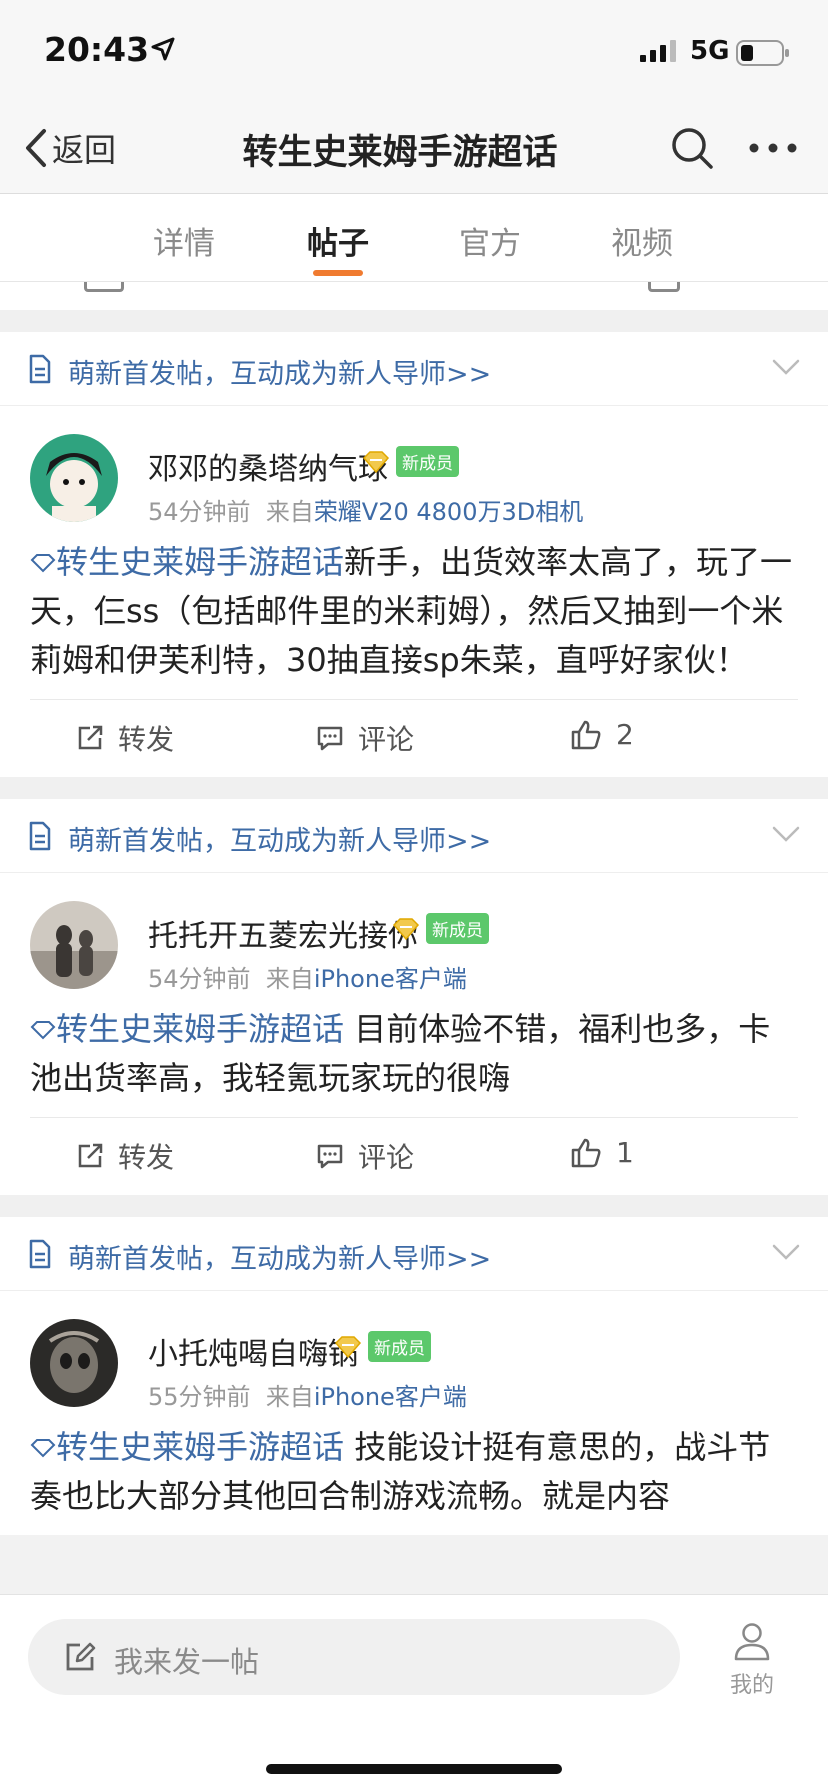 The width and height of the screenshot is (828, 1792). What do you see at coordinates (163, 49) in the screenshot?
I see `location-arrow-icon` at bounding box center [163, 49].